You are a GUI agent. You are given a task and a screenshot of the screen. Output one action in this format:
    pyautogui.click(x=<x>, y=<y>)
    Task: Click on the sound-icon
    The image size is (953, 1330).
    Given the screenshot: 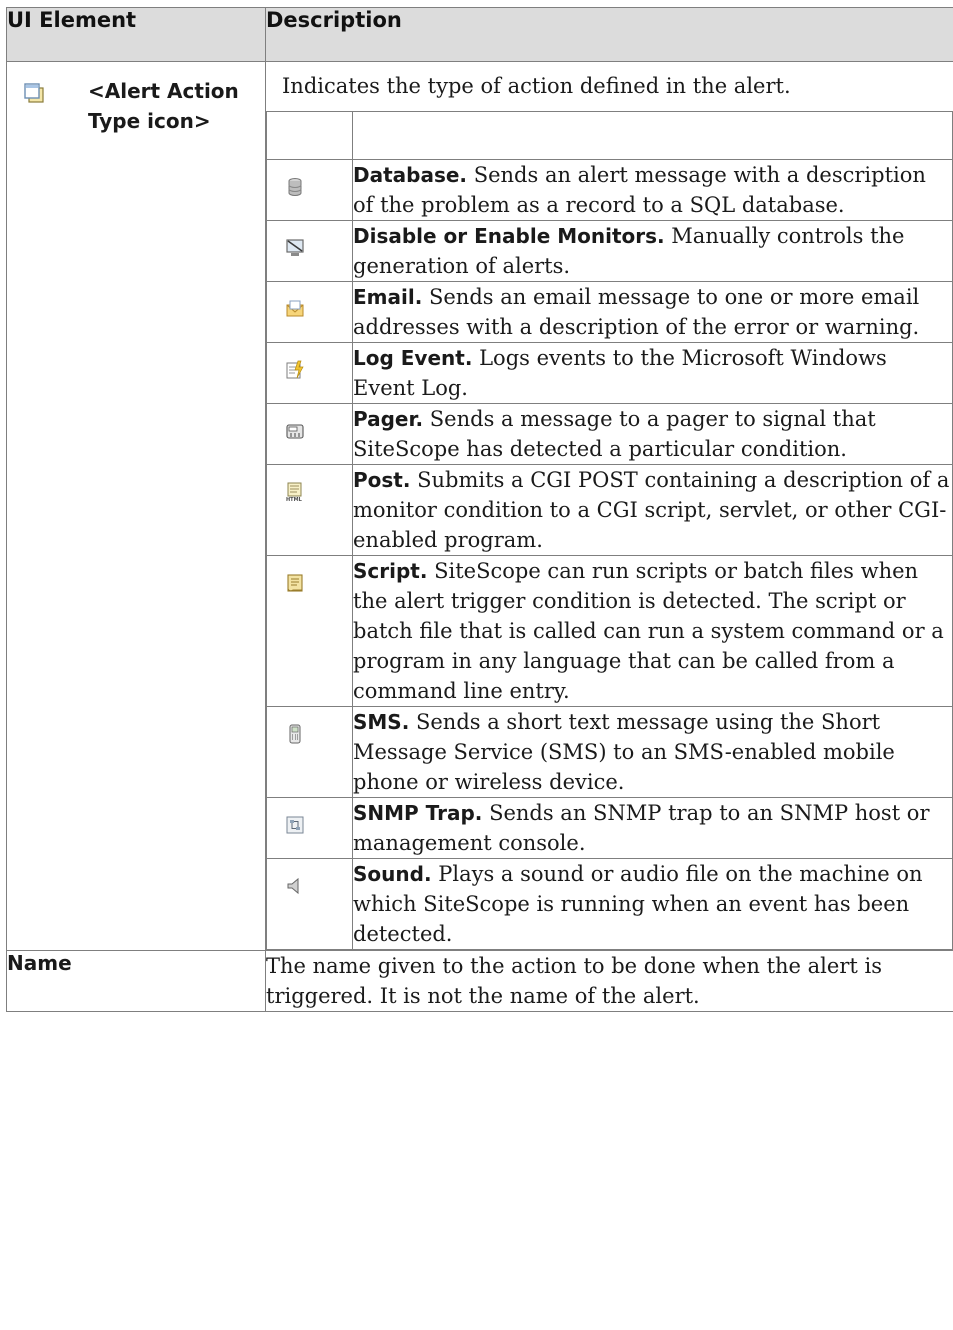 What is the action you would take?
    pyautogui.click(x=293, y=886)
    